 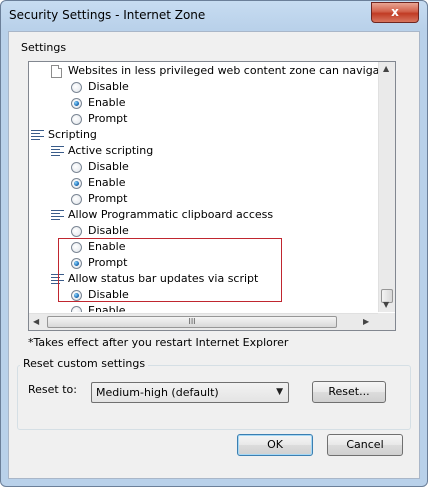 I want to click on scroll-right-arrow-icon: ▶, so click(x=366, y=321).